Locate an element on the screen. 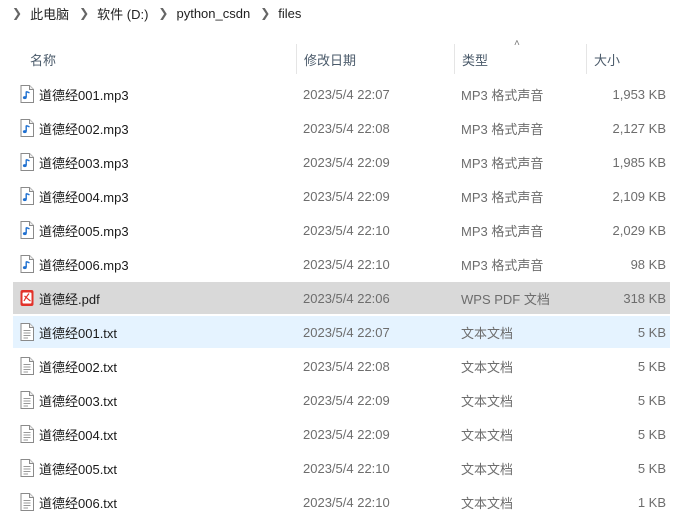  file-size: 98 KB is located at coordinates (648, 264).